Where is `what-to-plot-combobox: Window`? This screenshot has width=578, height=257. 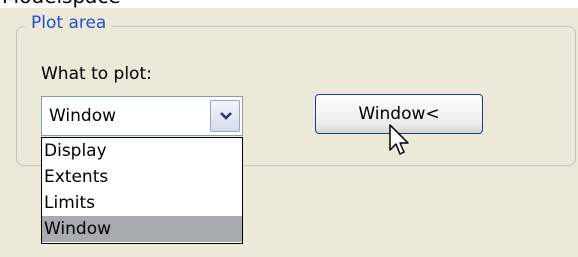 what-to-plot-combobox: Window is located at coordinates (142, 116).